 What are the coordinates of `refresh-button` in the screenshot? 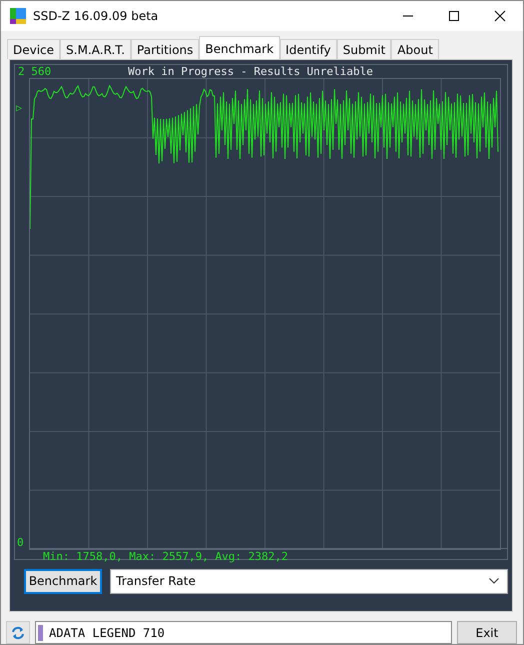 It's located at (18, 632).